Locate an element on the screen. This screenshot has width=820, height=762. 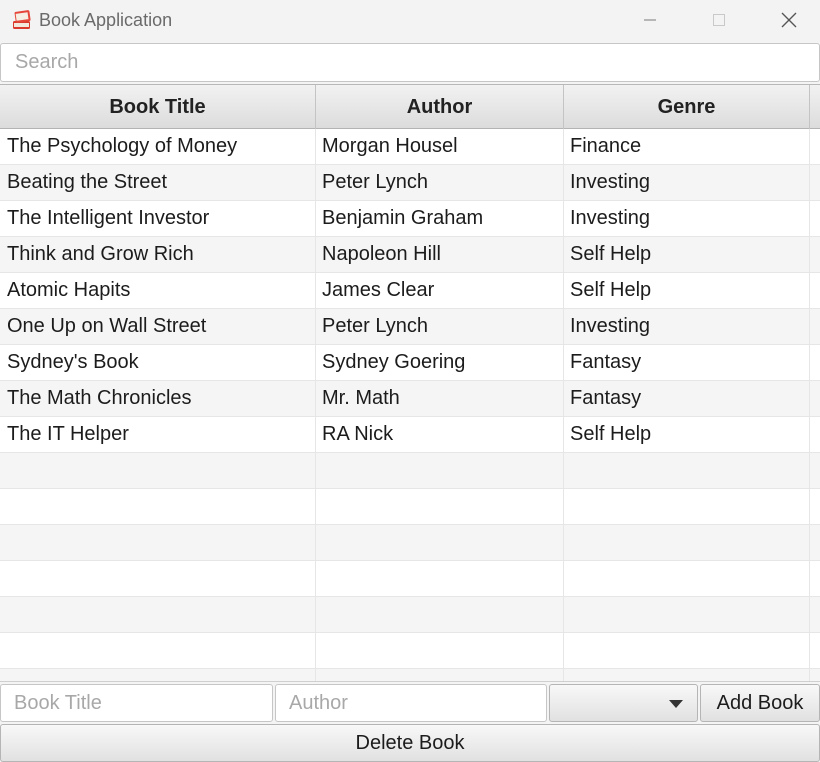
delete-book-button: Delete Book is located at coordinates (410, 743).